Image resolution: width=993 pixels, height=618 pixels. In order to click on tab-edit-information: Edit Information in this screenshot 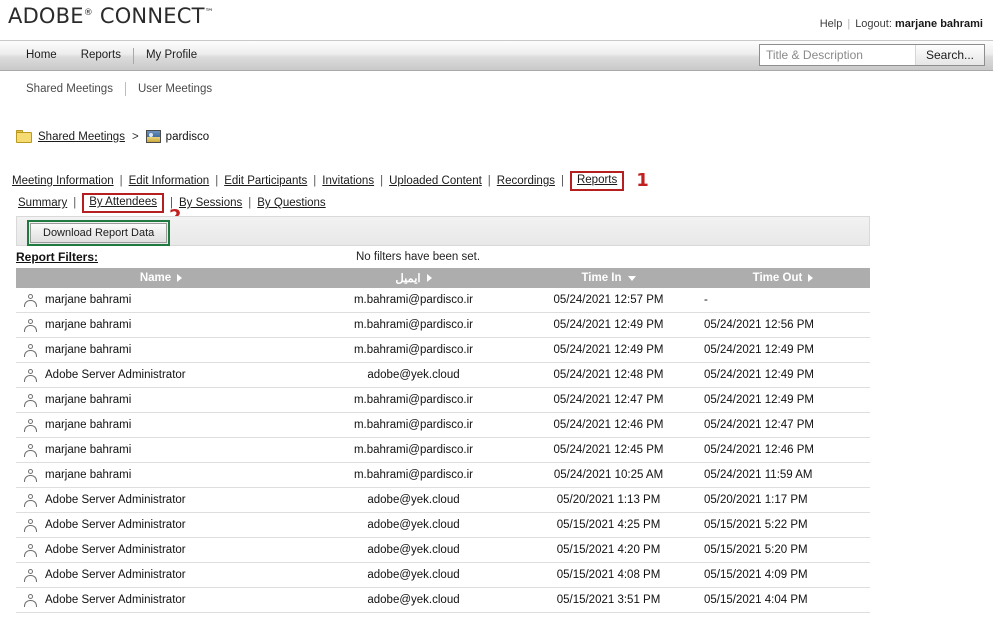, I will do `click(169, 181)`.